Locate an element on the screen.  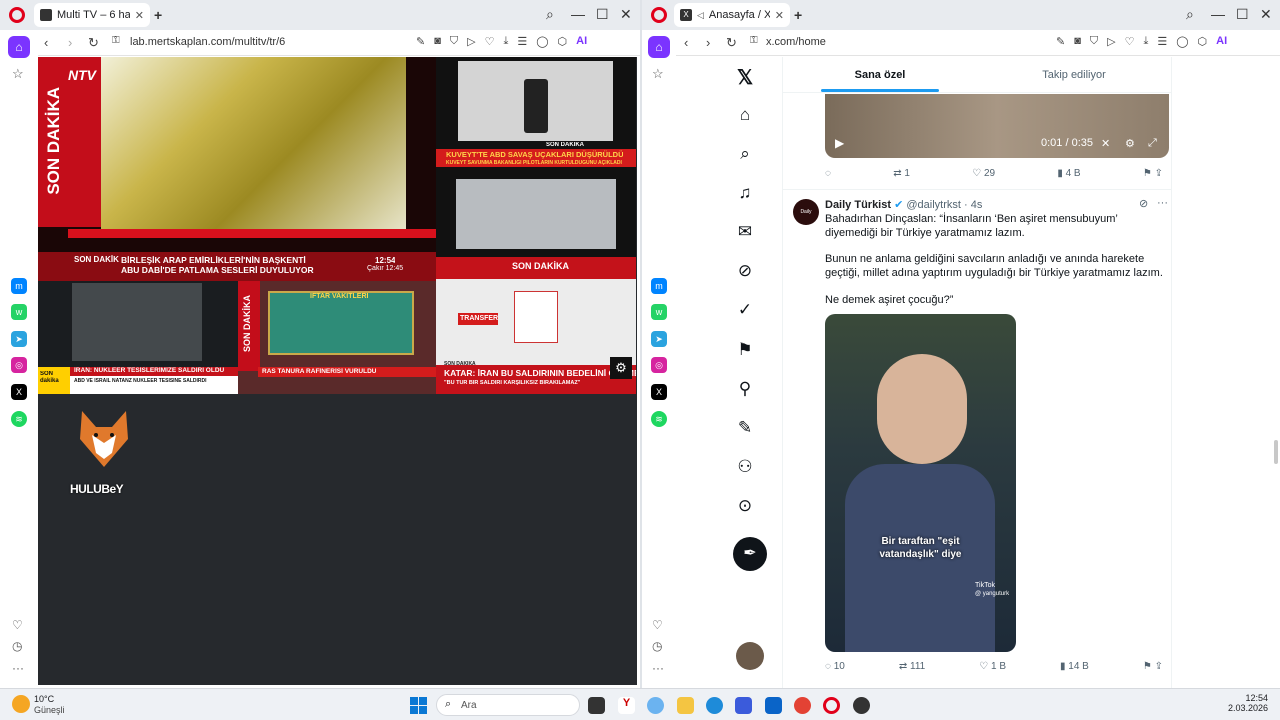
tab-for-you: Sana özel is located at coordinates (880, 74).